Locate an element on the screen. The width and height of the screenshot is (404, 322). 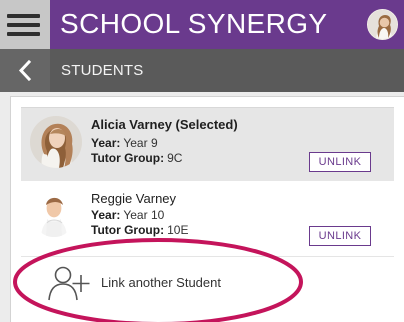
profile-avatar is located at coordinates (382, 24).